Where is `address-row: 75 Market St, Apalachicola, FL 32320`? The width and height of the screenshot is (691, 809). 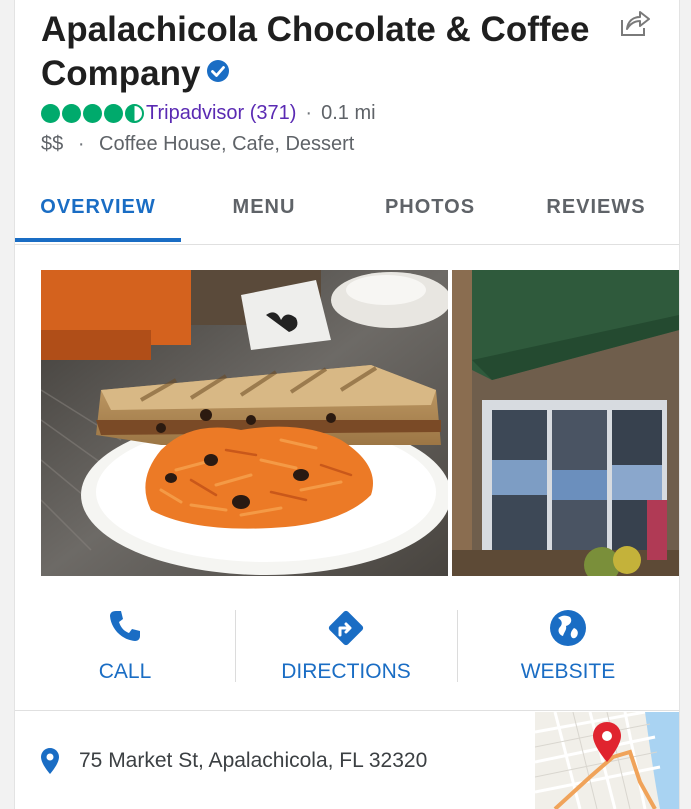
address-row: 75 Market St, Apalachicola, FL 32320 is located at coordinates (234, 761).